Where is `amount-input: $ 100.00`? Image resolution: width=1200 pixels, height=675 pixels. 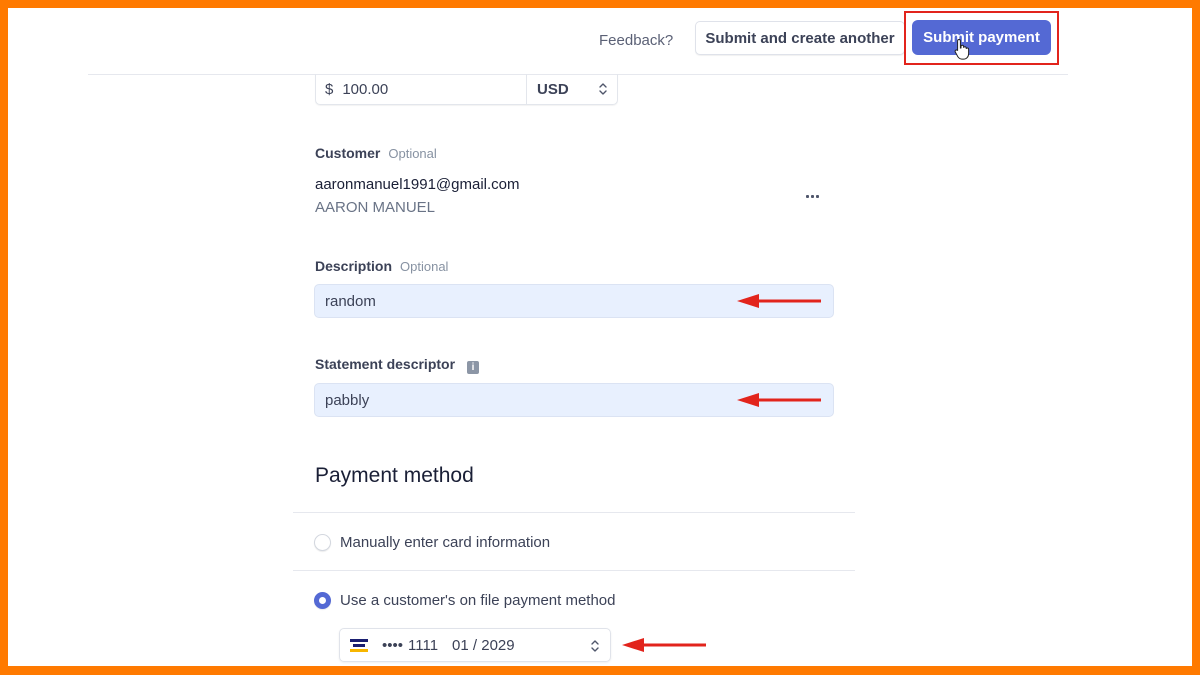 amount-input: $ 100.00 is located at coordinates (421, 89).